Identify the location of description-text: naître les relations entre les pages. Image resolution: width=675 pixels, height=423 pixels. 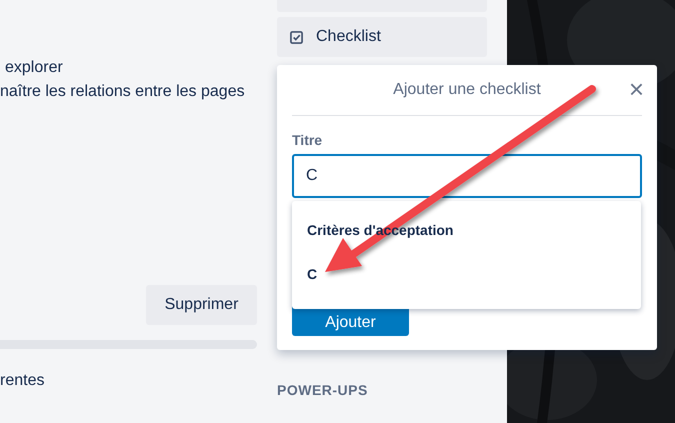
(123, 92).